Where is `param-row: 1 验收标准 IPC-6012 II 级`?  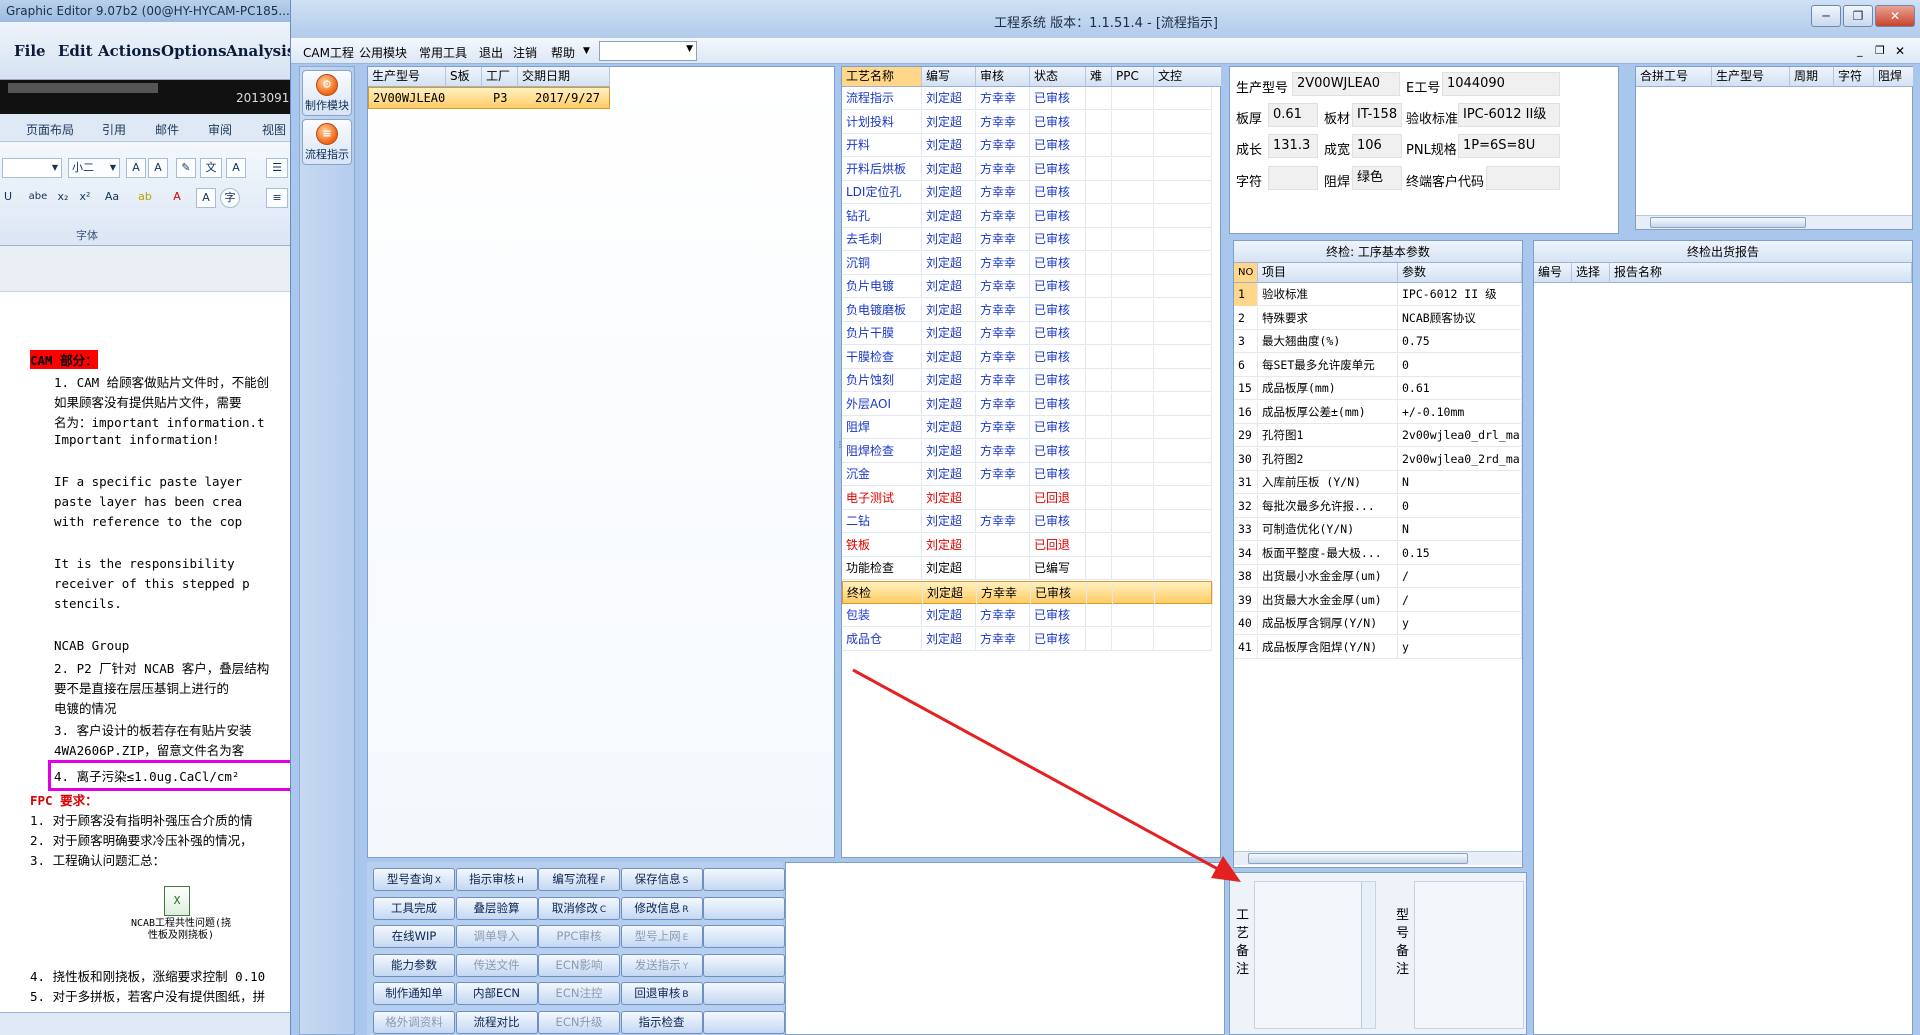
param-row: 1 验收标准 IPC-6012 II 级 is located at coordinates (1378, 294).